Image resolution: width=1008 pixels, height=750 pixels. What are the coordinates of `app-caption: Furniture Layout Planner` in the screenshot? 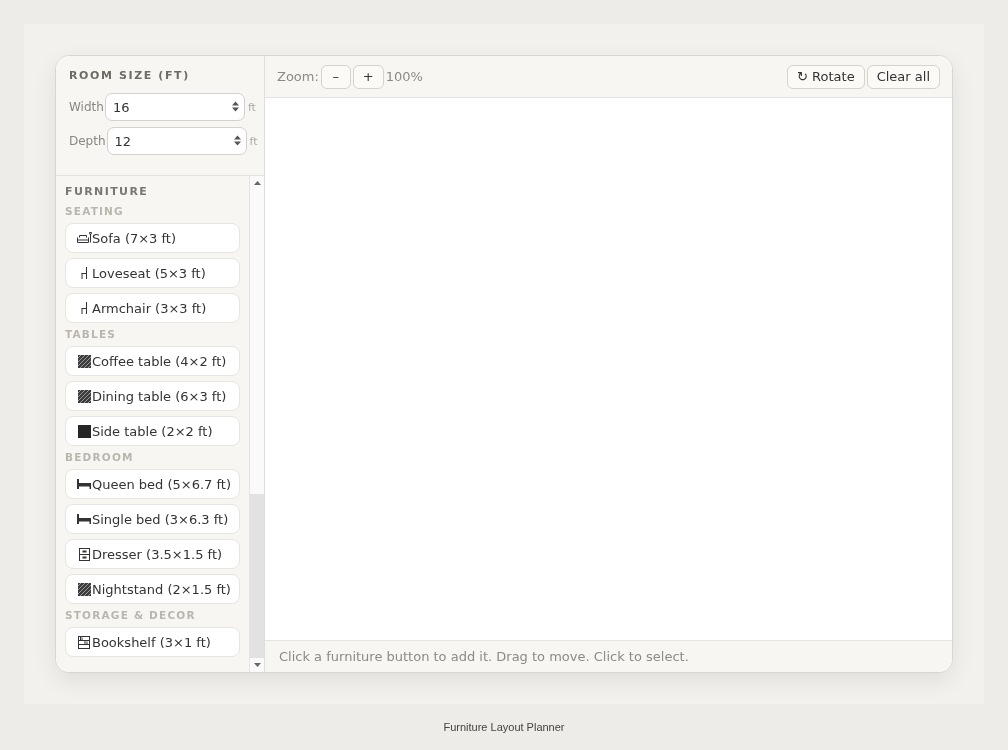 It's located at (504, 727).